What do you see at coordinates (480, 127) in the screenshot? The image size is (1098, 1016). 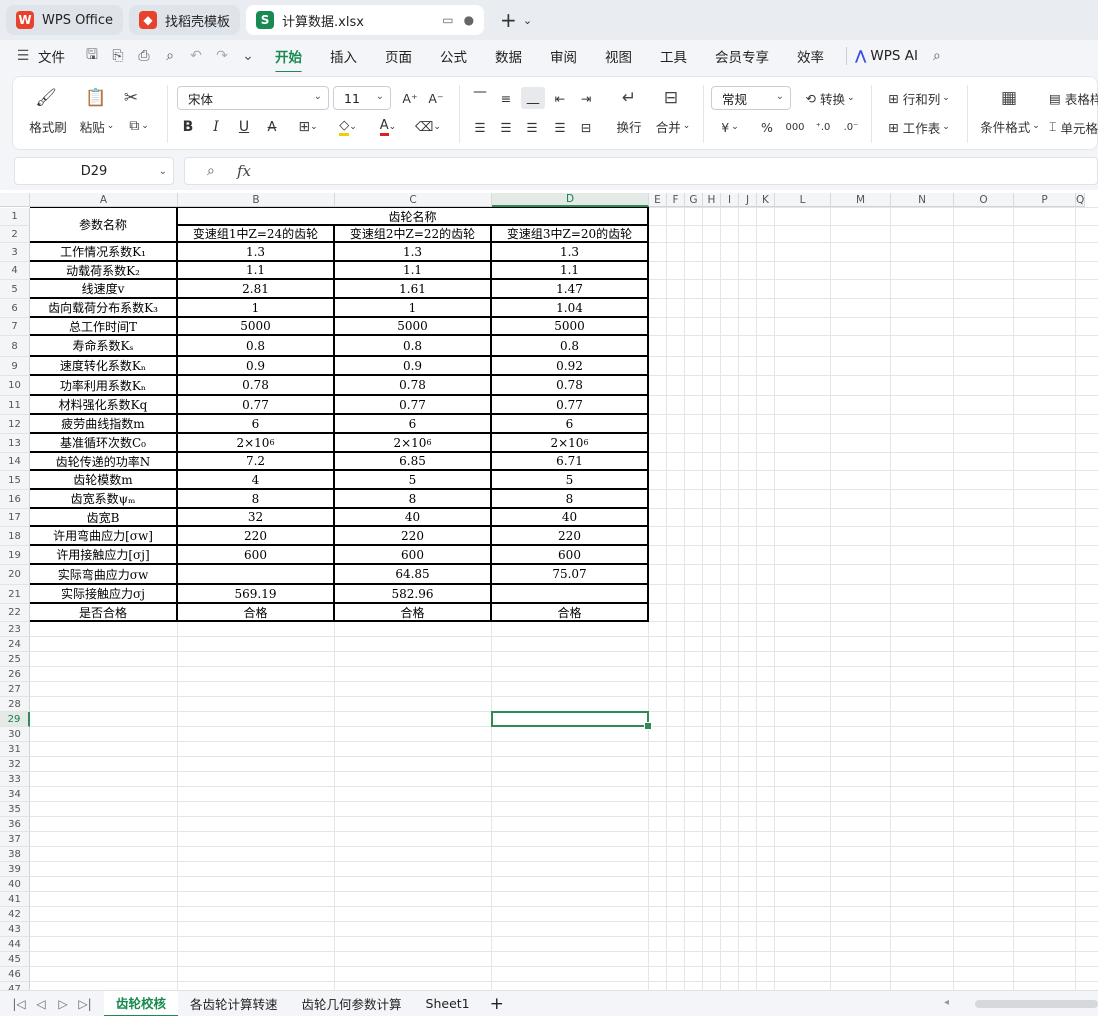 I see `align-left-icon: ☰` at bounding box center [480, 127].